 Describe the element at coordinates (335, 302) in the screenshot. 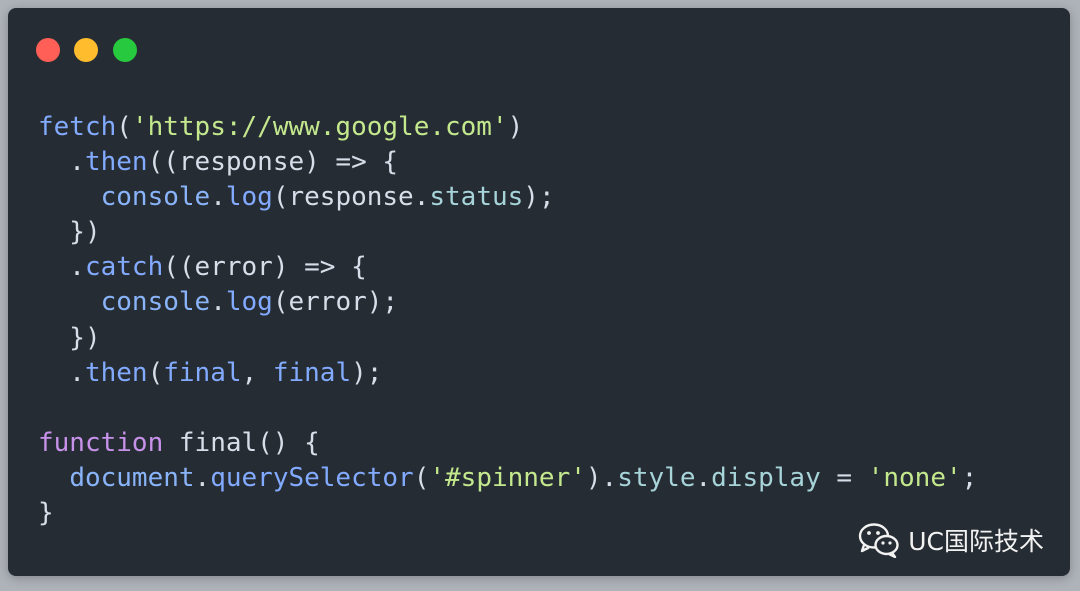

I see `code-token: (error);` at that location.